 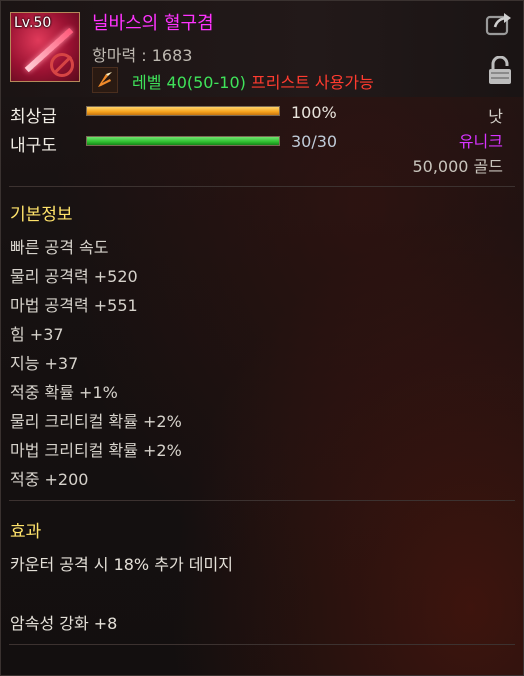 I want to click on effect-line: 암속성 강화 +8, so click(x=64, y=623).